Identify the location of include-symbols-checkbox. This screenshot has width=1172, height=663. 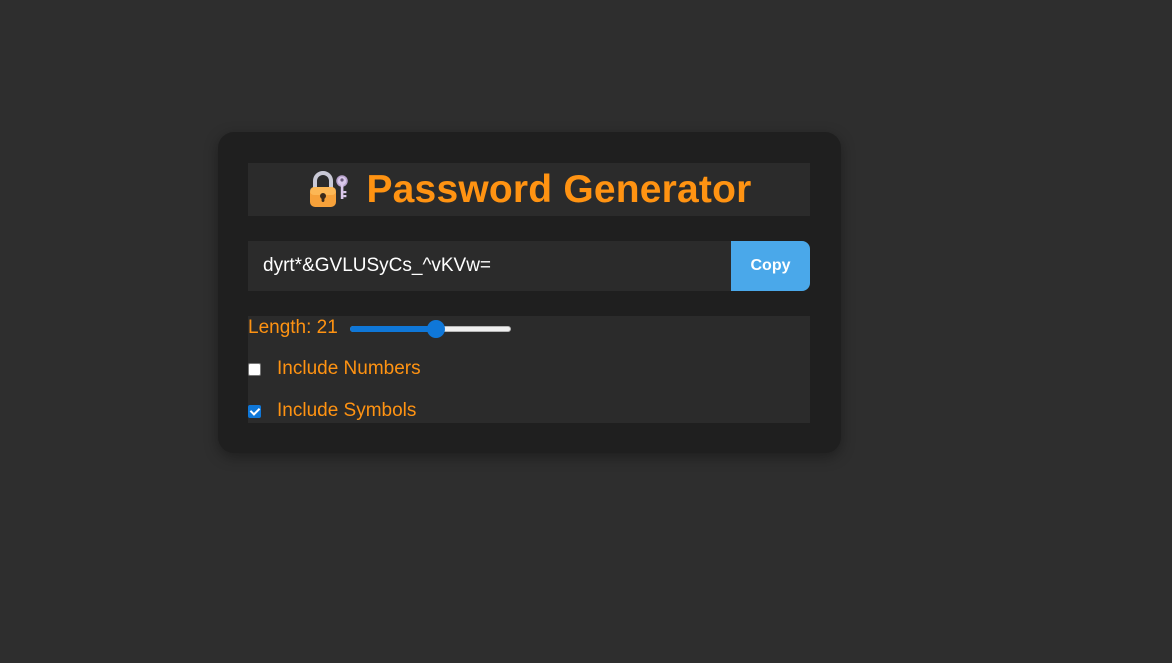
(254, 411).